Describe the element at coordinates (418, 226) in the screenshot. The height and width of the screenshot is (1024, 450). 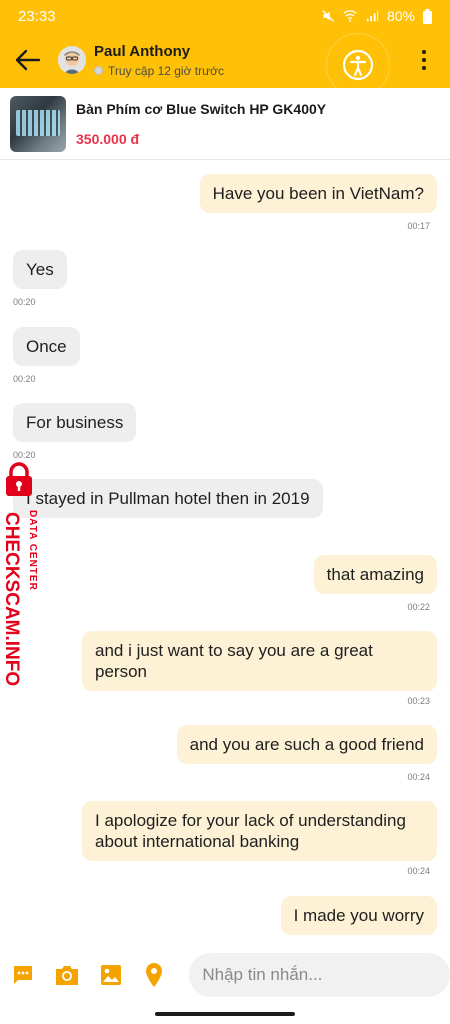
I see `message-time: 00:17` at that location.